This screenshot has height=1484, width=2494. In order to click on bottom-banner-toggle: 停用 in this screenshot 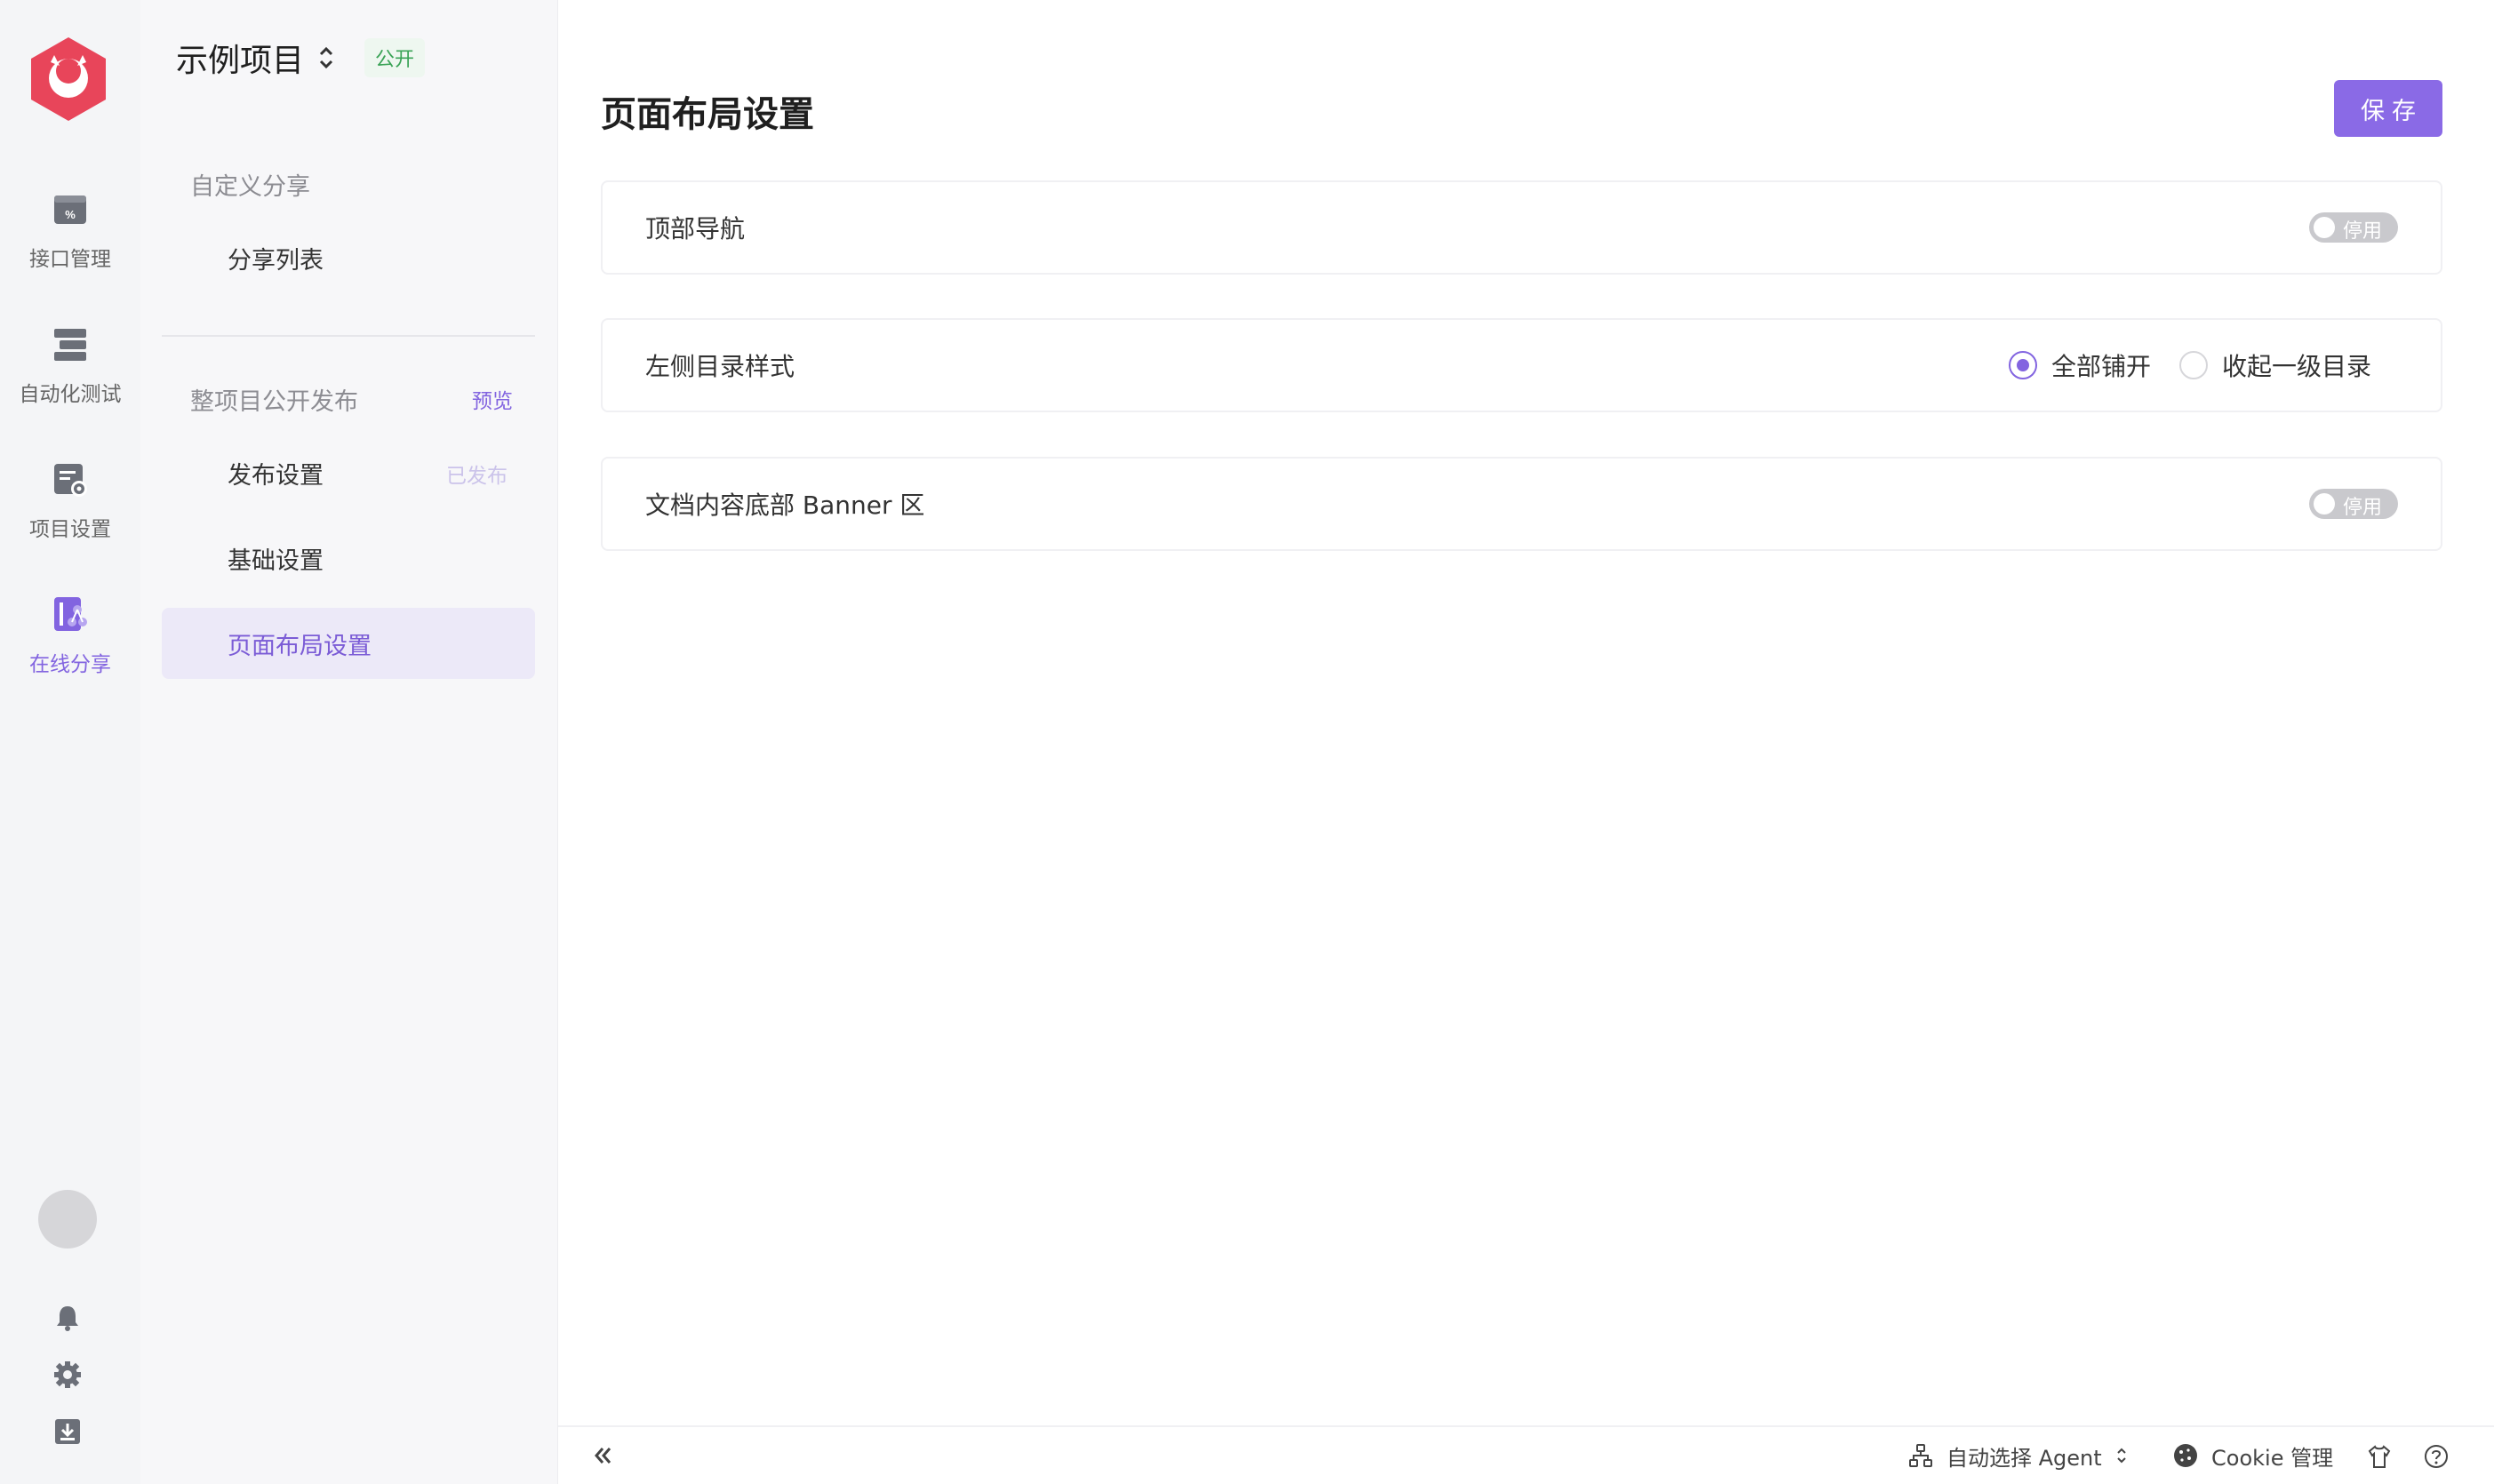, I will do `click(2354, 504)`.